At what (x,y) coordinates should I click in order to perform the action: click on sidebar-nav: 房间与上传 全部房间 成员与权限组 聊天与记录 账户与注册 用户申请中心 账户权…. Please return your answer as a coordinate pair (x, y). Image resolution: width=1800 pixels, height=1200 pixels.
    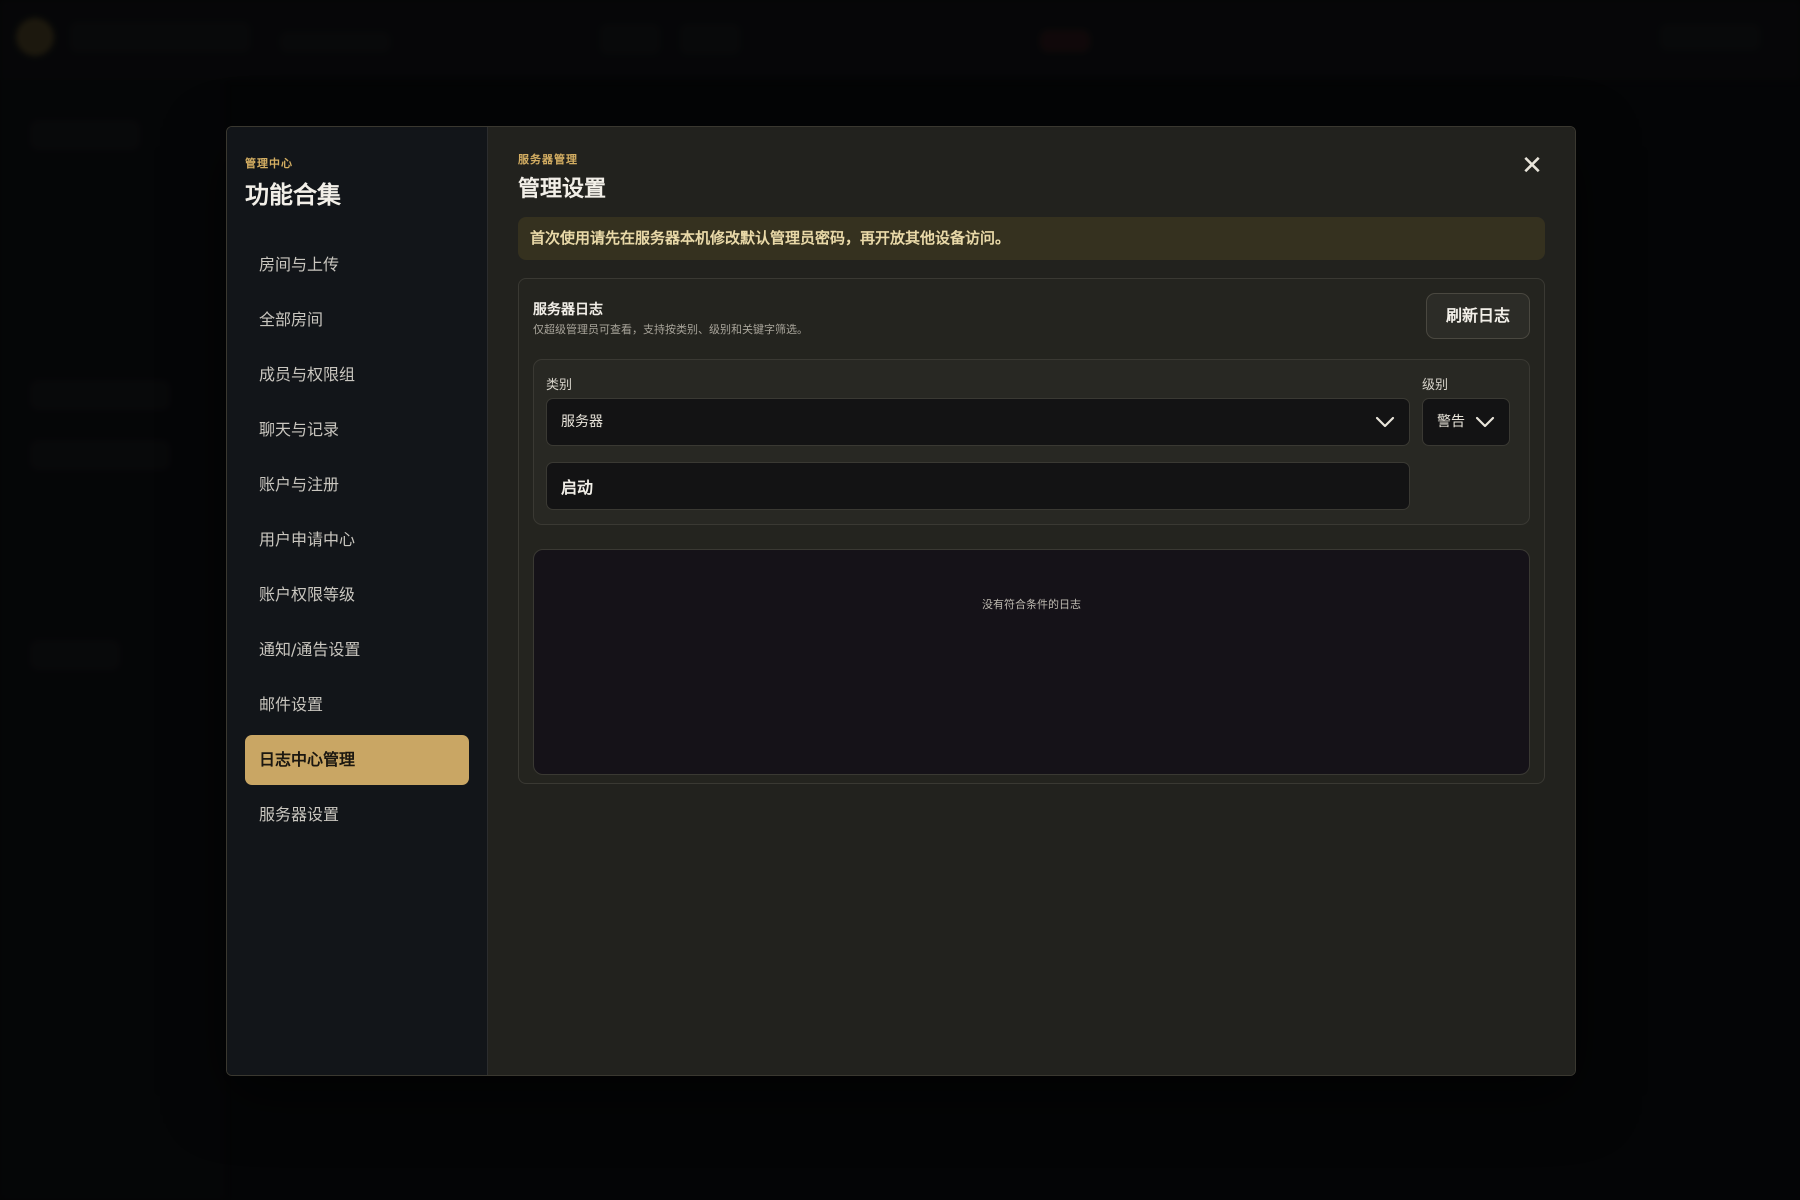
    Looking at the image, I should click on (357, 540).